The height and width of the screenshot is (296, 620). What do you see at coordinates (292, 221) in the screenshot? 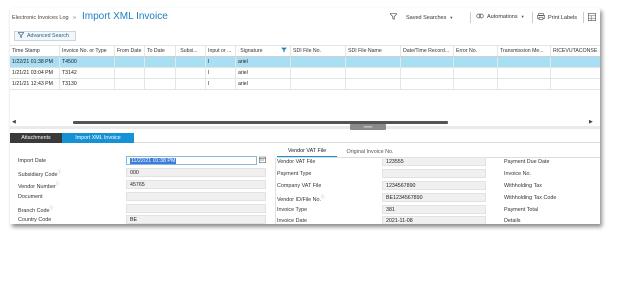
I see `invoice-date-label: Invoice Date` at bounding box center [292, 221].